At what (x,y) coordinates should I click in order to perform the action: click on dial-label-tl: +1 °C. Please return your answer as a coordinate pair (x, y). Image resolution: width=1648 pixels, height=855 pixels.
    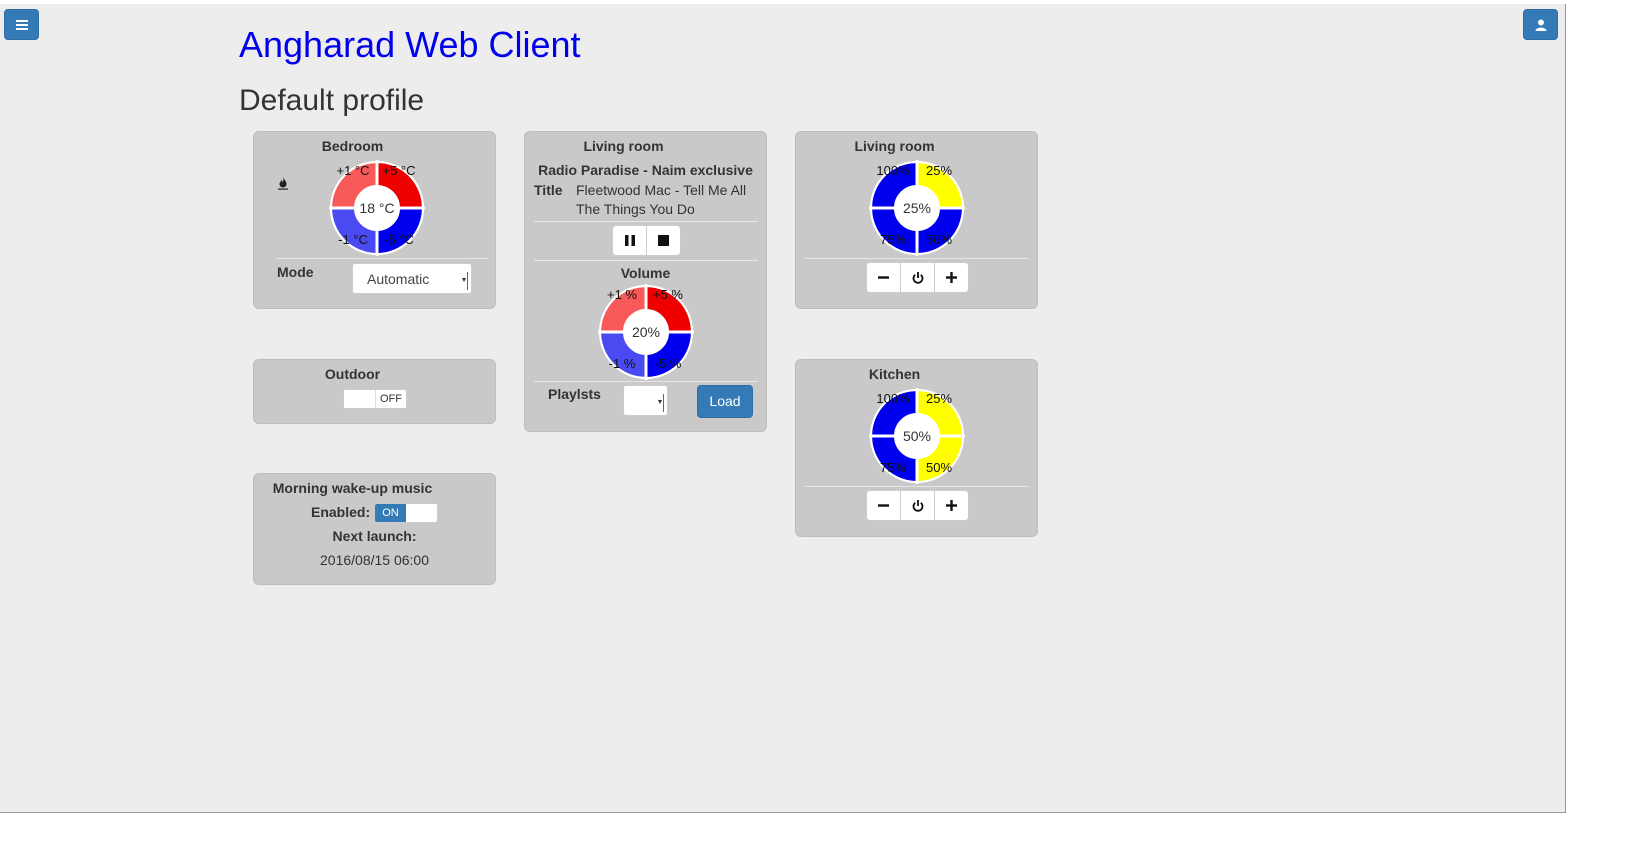
    Looking at the image, I should click on (352, 170).